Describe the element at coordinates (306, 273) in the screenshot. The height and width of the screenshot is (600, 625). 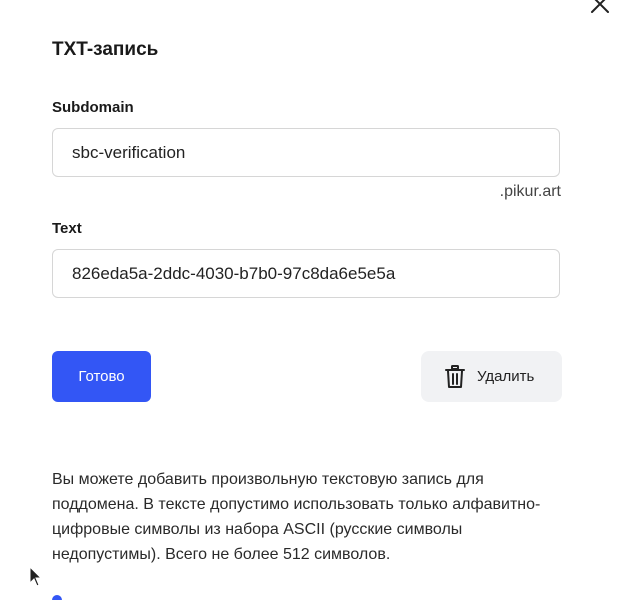
I see `text-input` at that location.